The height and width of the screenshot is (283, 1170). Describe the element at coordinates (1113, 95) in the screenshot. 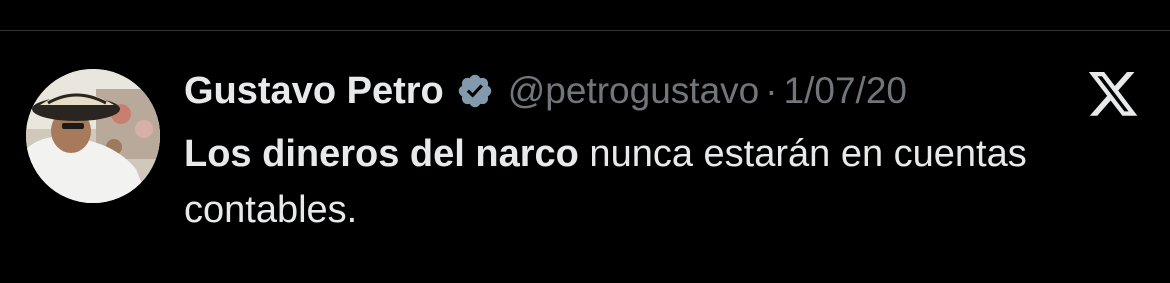

I see `x-logo-icon` at that location.